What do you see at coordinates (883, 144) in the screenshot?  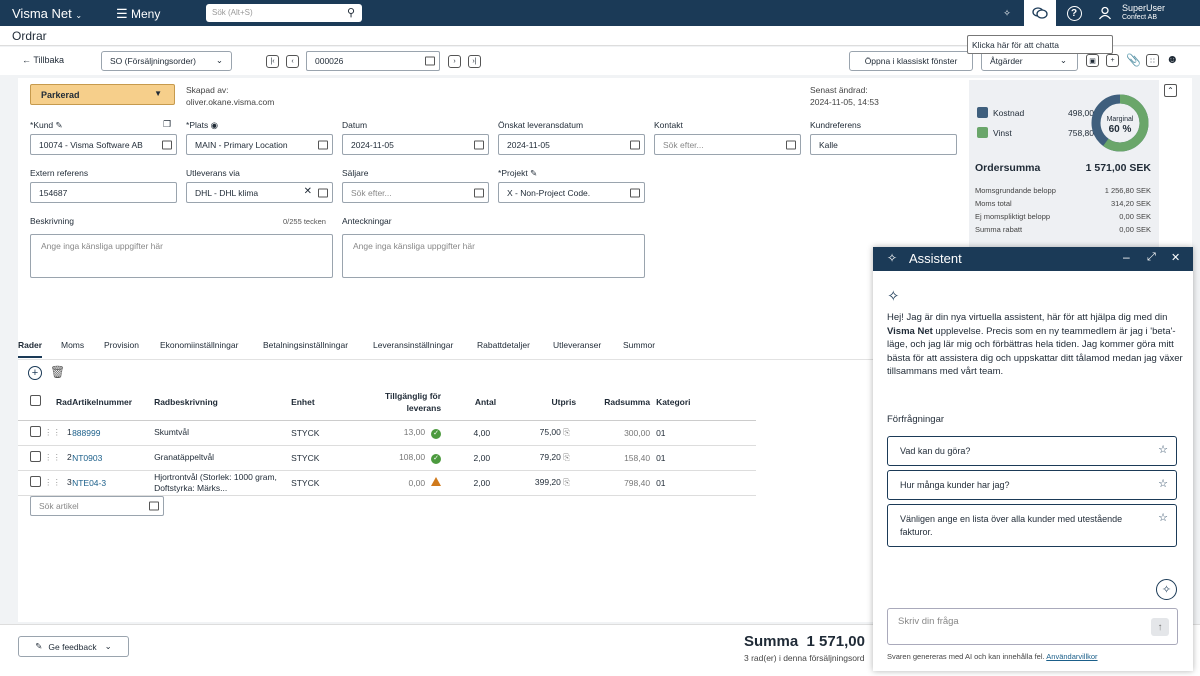 I see `kundref-field: Kalle` at bounding box center [883, 144].